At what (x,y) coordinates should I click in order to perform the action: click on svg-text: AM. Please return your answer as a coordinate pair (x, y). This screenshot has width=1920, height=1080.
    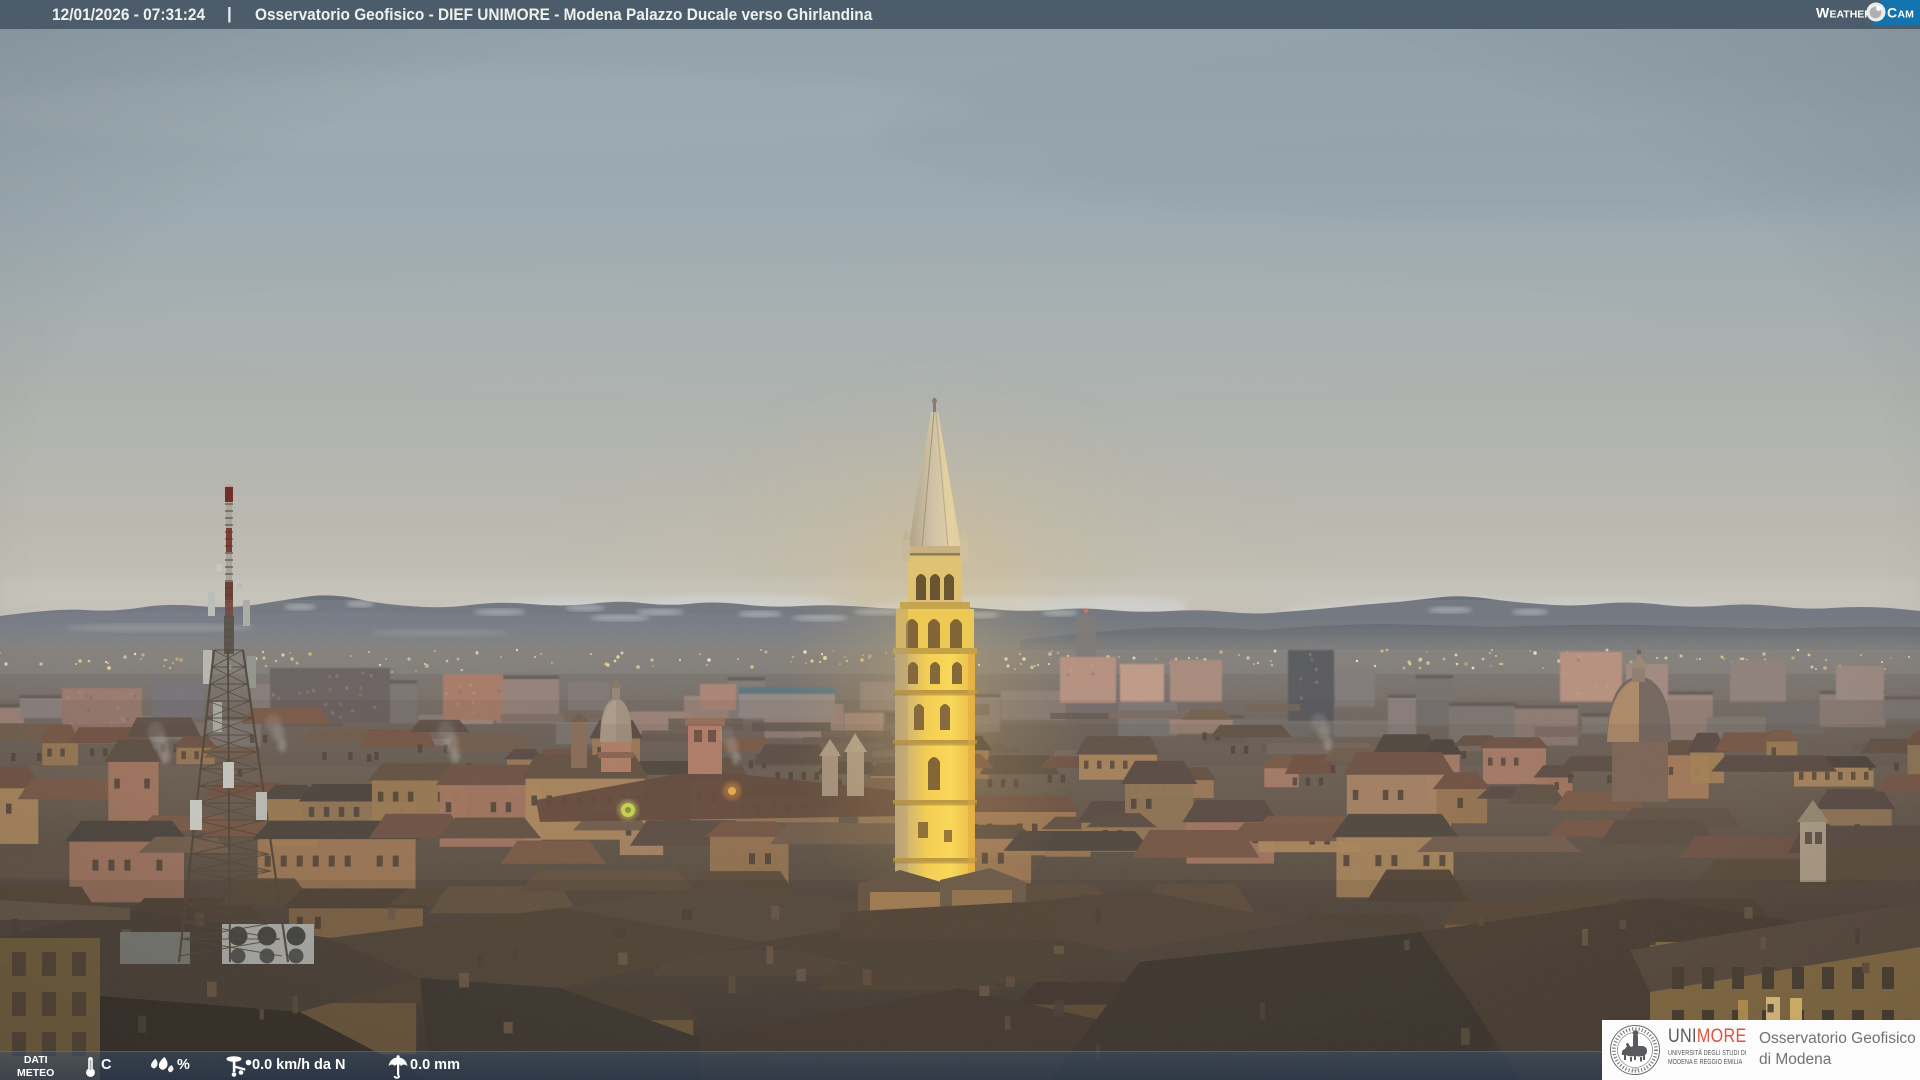
    Looking at the image, I should click on (1906, 15).